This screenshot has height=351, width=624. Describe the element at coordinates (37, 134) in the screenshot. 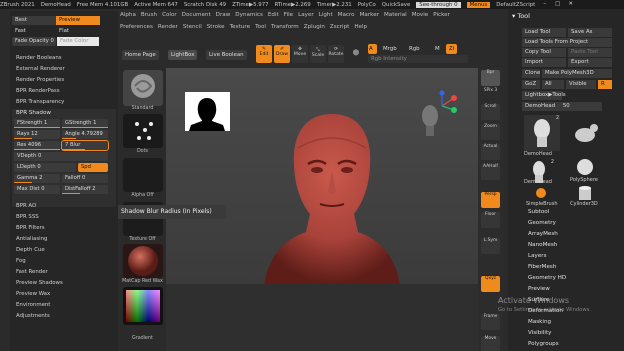

I see `rays-slider: Rays 12` at that location.